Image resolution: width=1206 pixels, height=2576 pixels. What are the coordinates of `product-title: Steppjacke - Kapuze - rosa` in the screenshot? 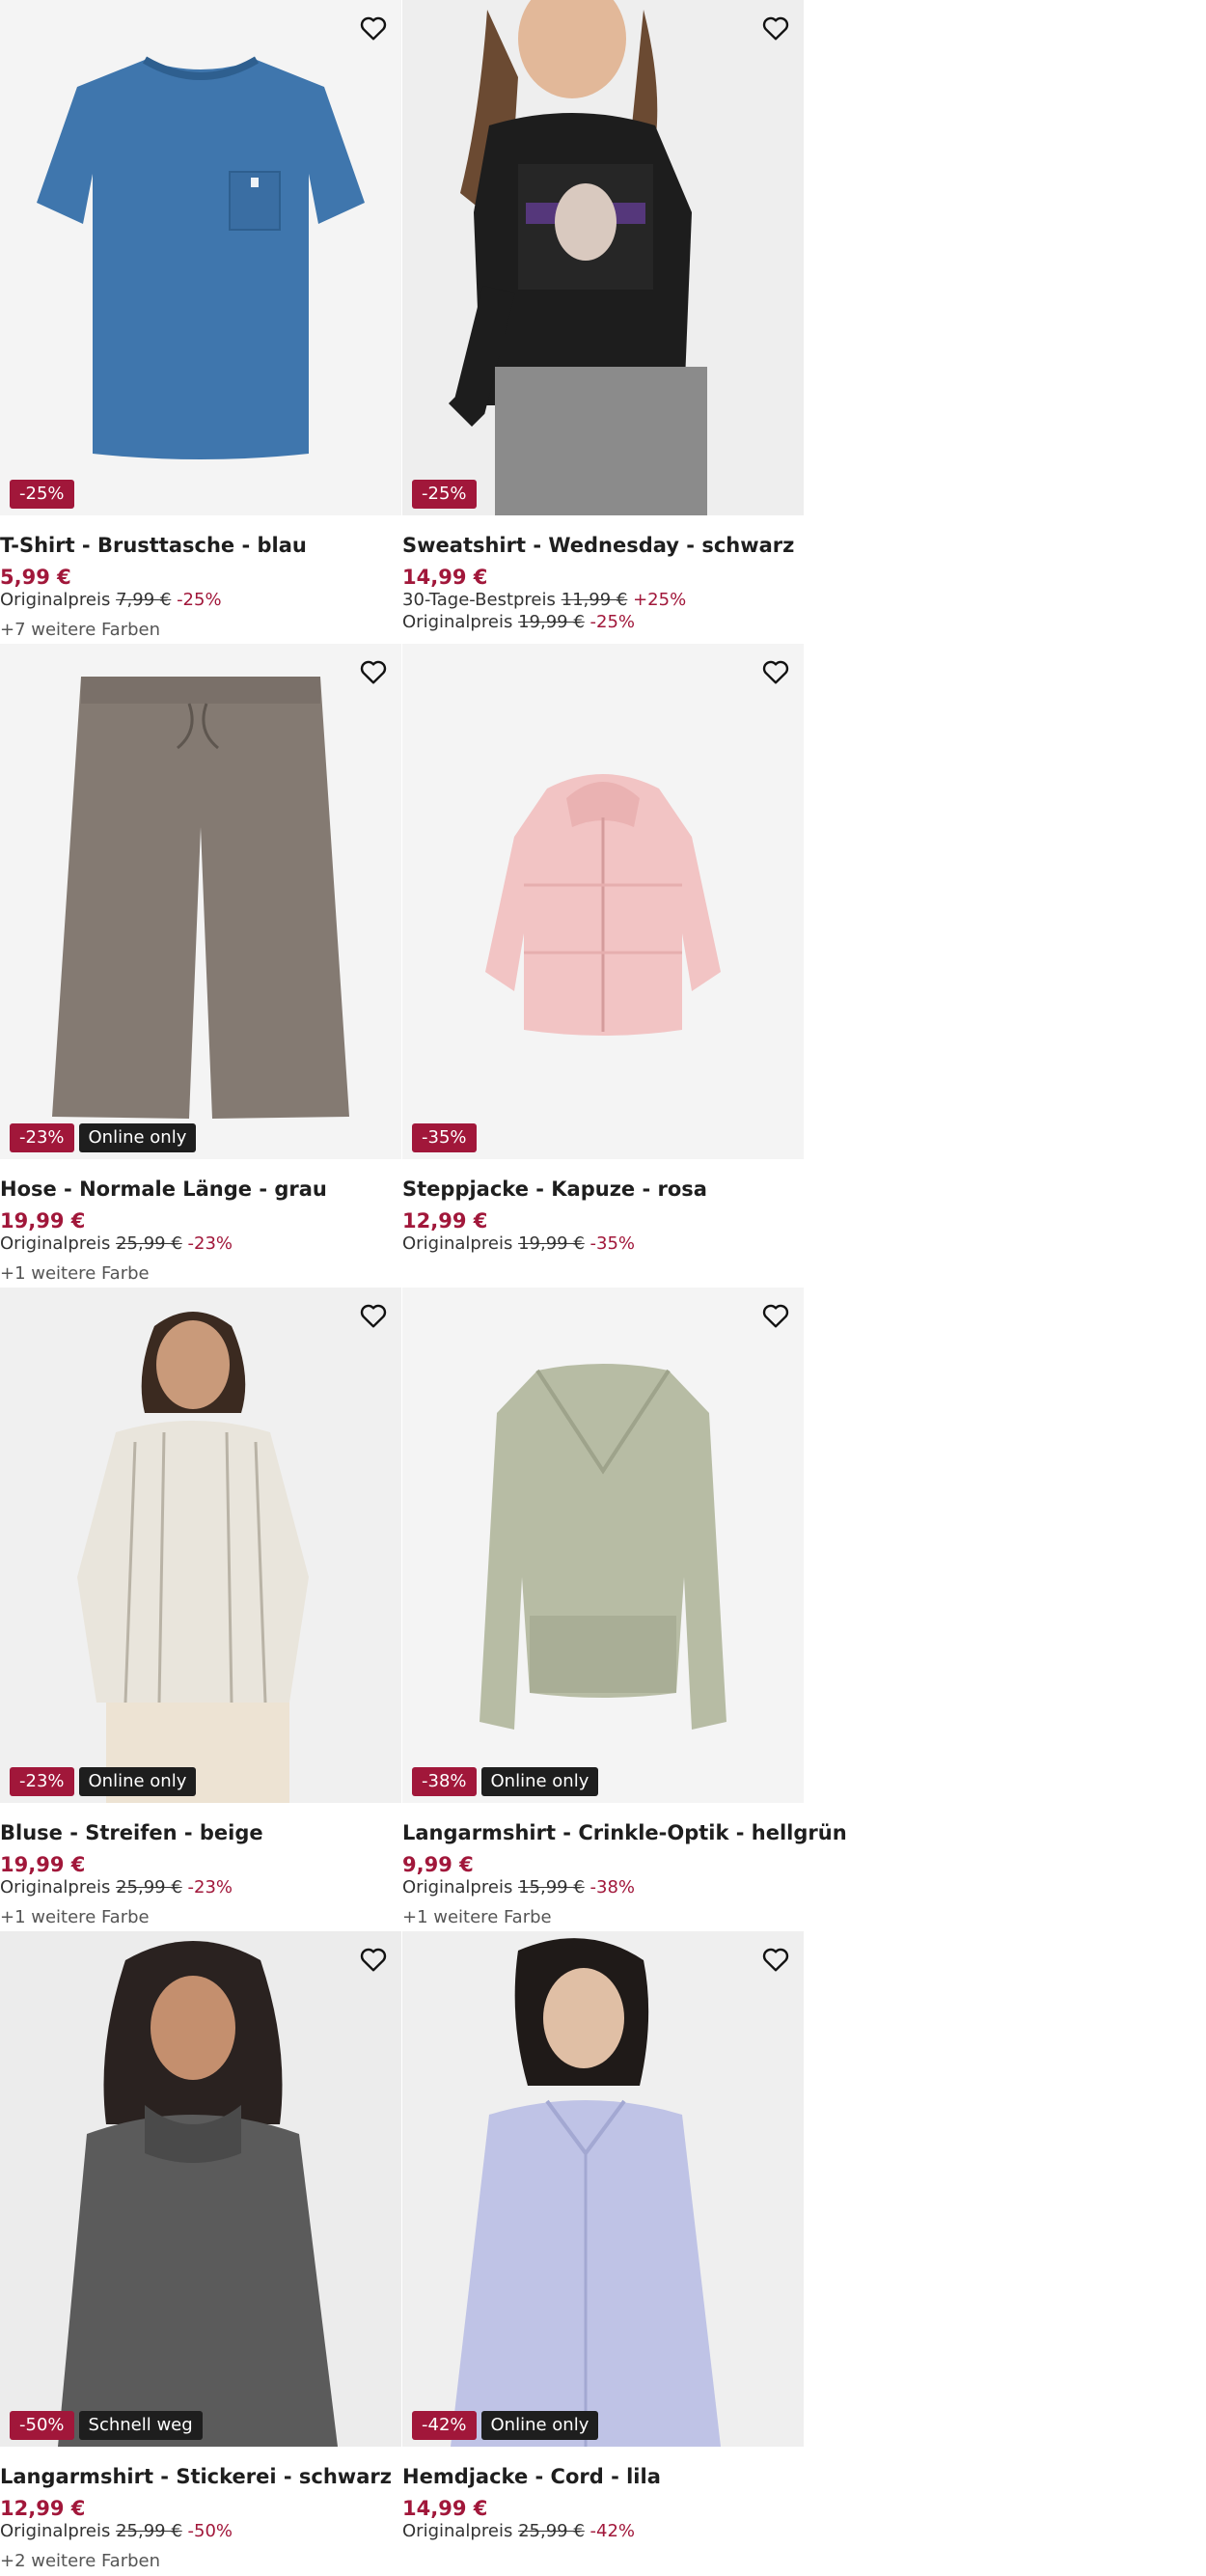 It's located at (603, 1189).